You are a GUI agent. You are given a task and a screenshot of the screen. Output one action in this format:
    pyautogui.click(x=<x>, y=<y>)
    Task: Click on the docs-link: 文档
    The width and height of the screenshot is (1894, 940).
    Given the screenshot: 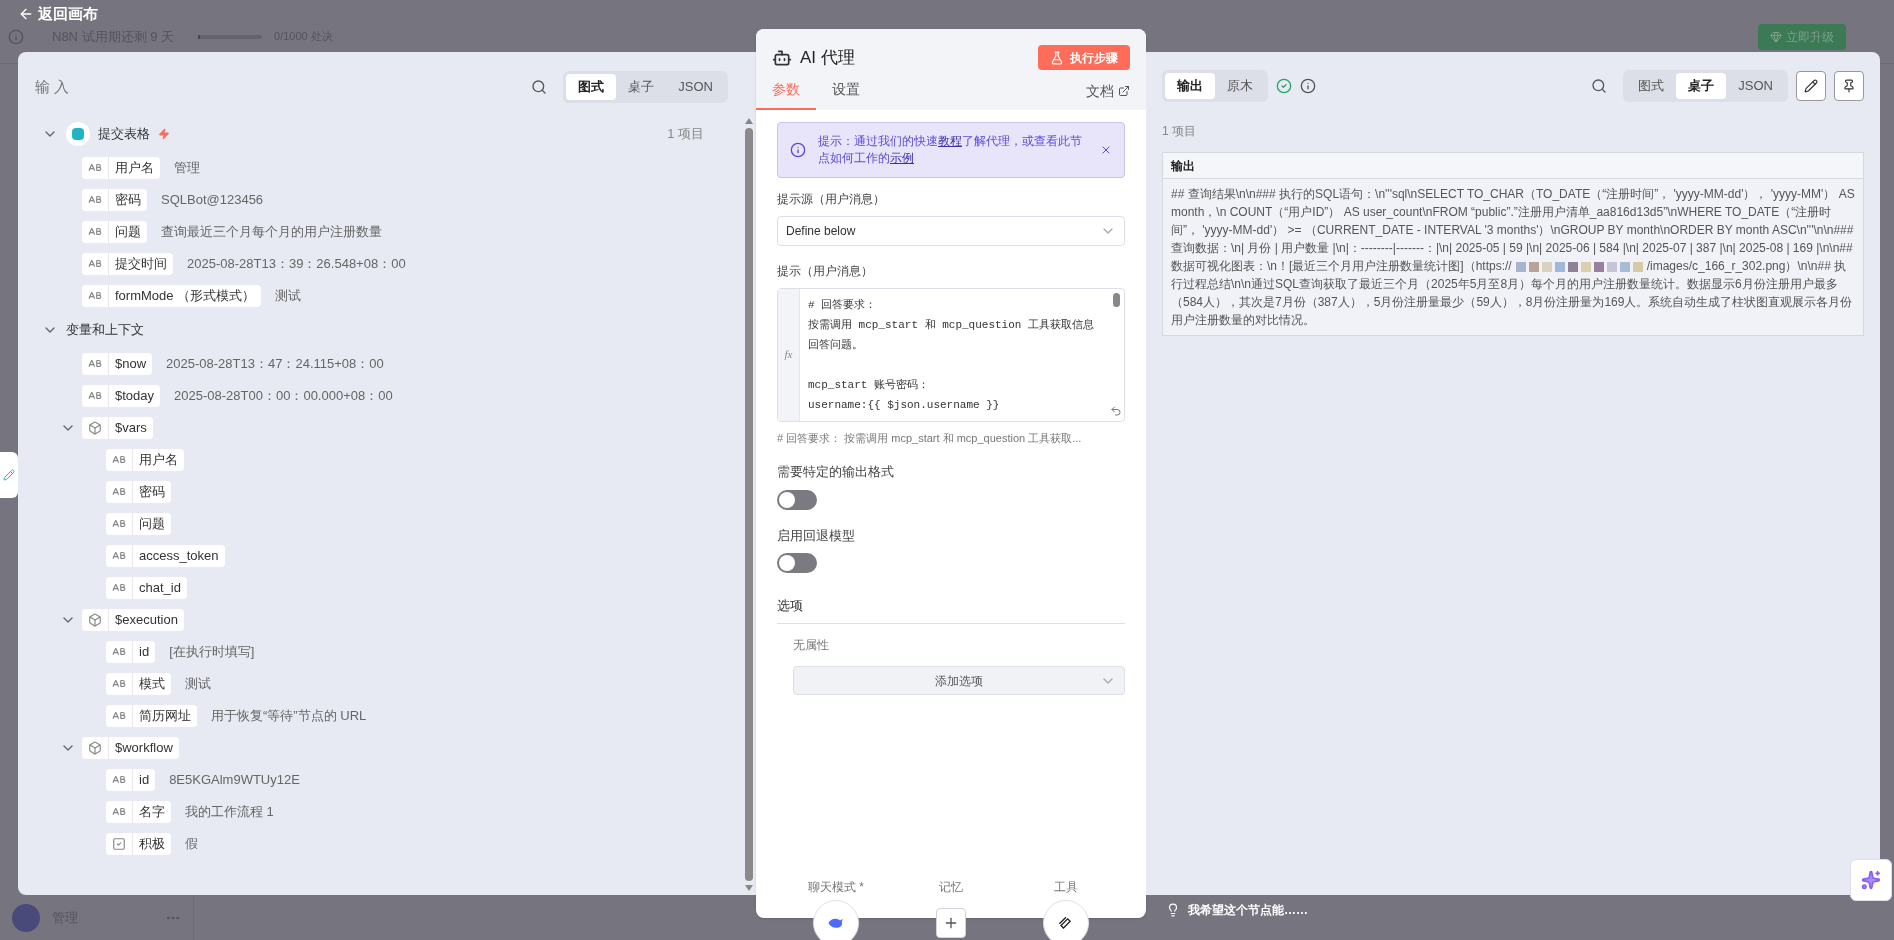 What is the action you would take?
    pyautogui.click(x=1108, y=95)
    